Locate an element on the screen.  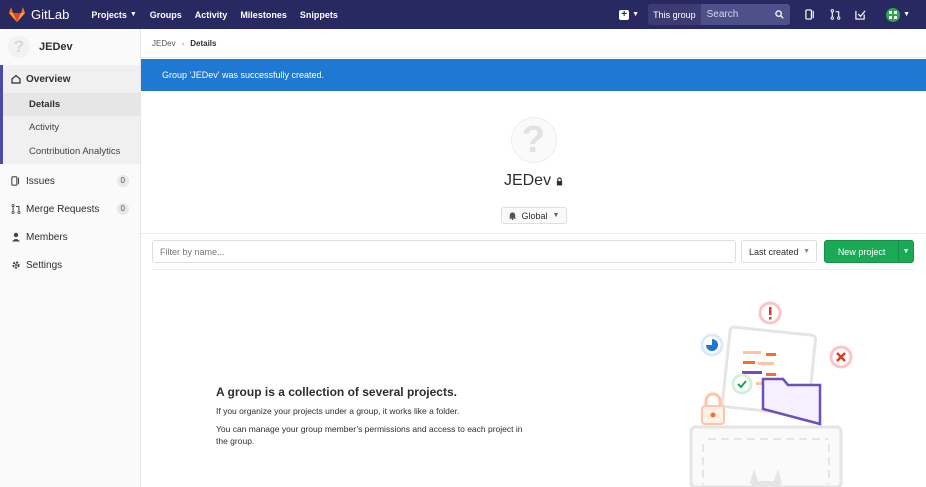
merge-requests-count-badge: 0 is located at coordinates (122, 209).